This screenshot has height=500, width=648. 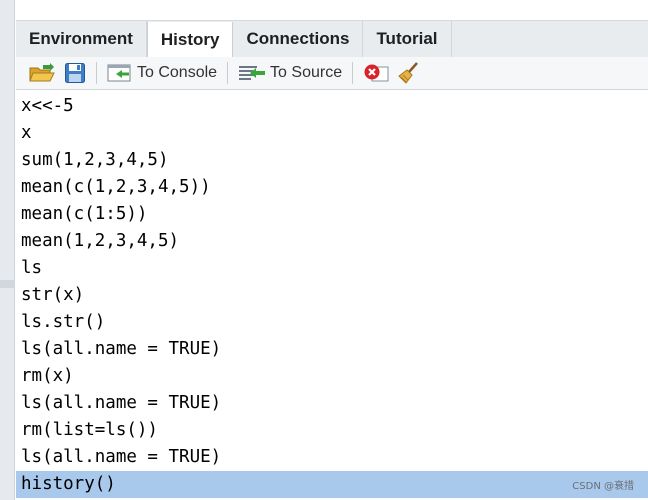 What do you see at coordinates (332, 187) in the screenshot?
I see `history-entry: mean(c(1,2,3,4,5))` at bounding box center [332, 187].